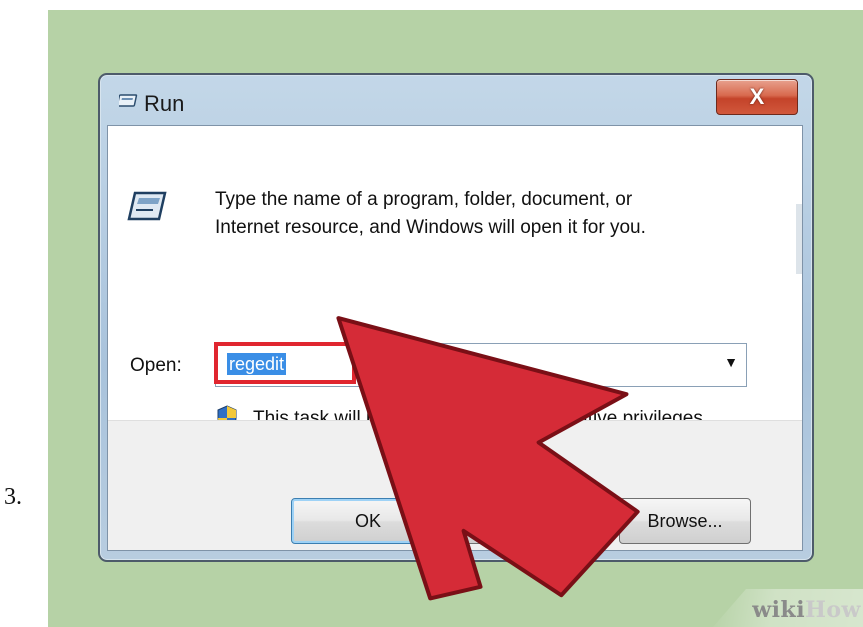 Image resolution: width=863 pixels, height=627 pixels. What do you see at coordinates (285, 363) in the screenshot?
I see `highlight-box` at bounding box center [285, 363].